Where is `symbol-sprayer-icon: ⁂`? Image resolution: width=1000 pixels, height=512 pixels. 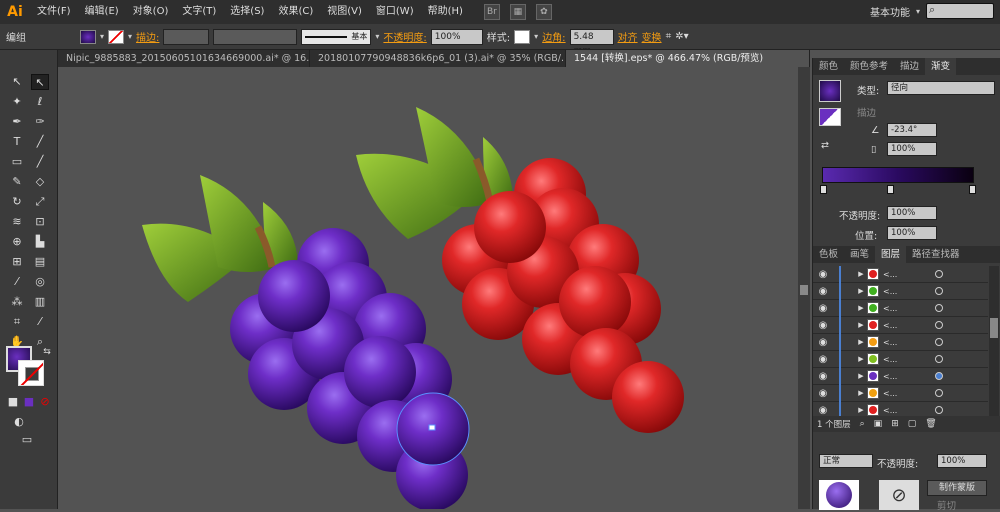 symbol-sprayer-icon: ⁂ is located at coordinates (17, 302).